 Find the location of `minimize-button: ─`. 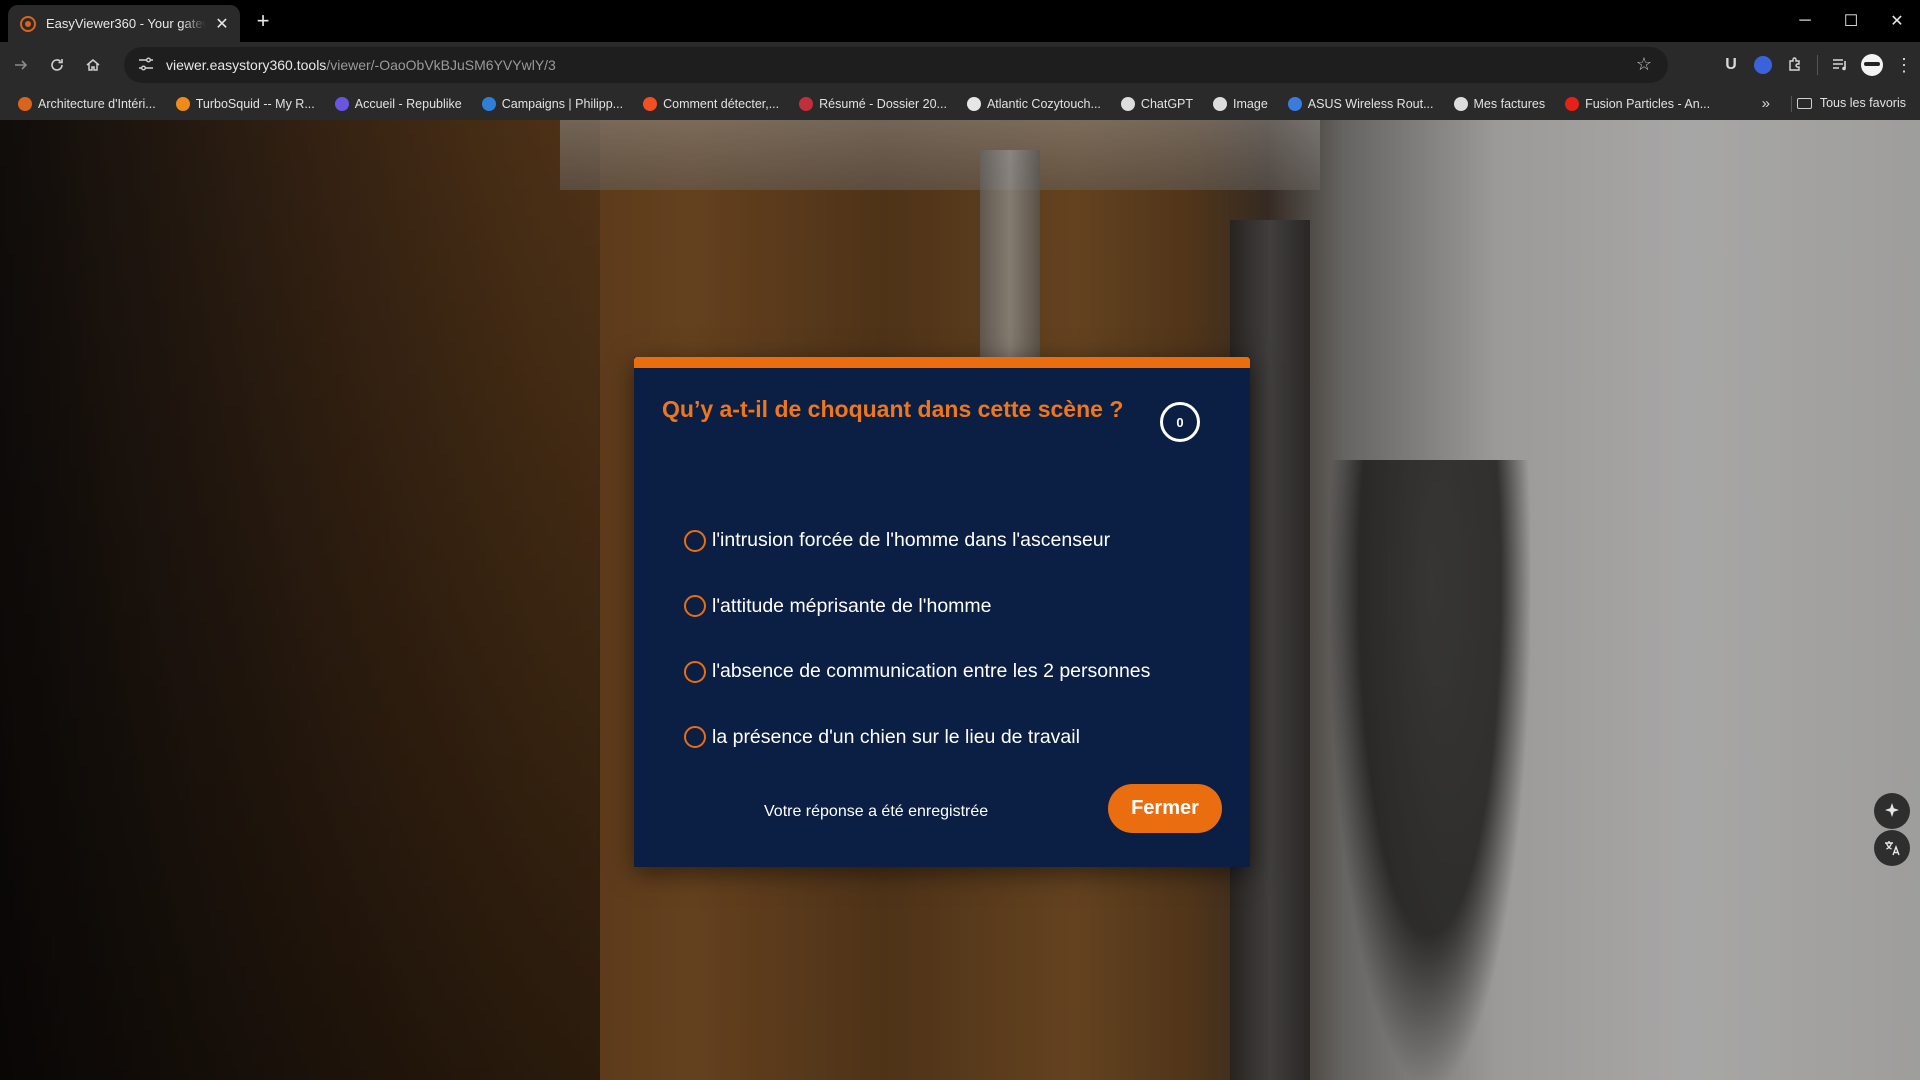

minimize-button: ─ is located at coordinates (1805, 21).